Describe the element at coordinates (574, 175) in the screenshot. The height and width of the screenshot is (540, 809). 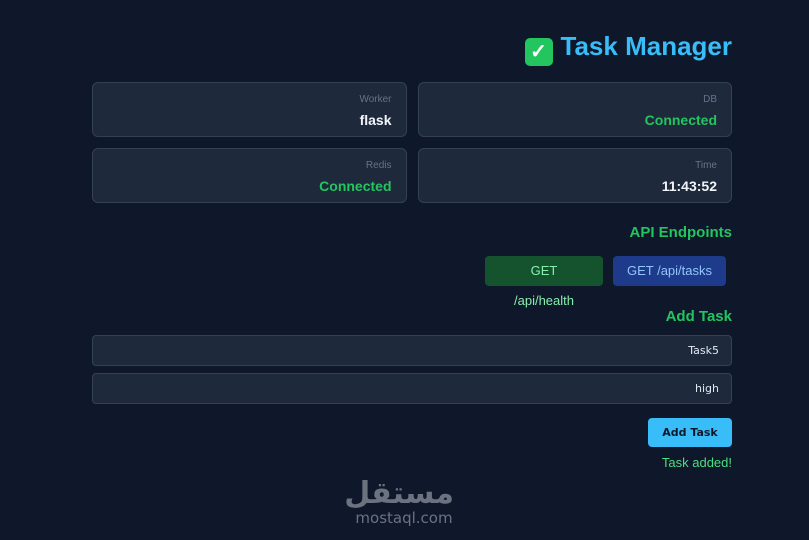
I see `time-card: Time 11:43:52` at that location.